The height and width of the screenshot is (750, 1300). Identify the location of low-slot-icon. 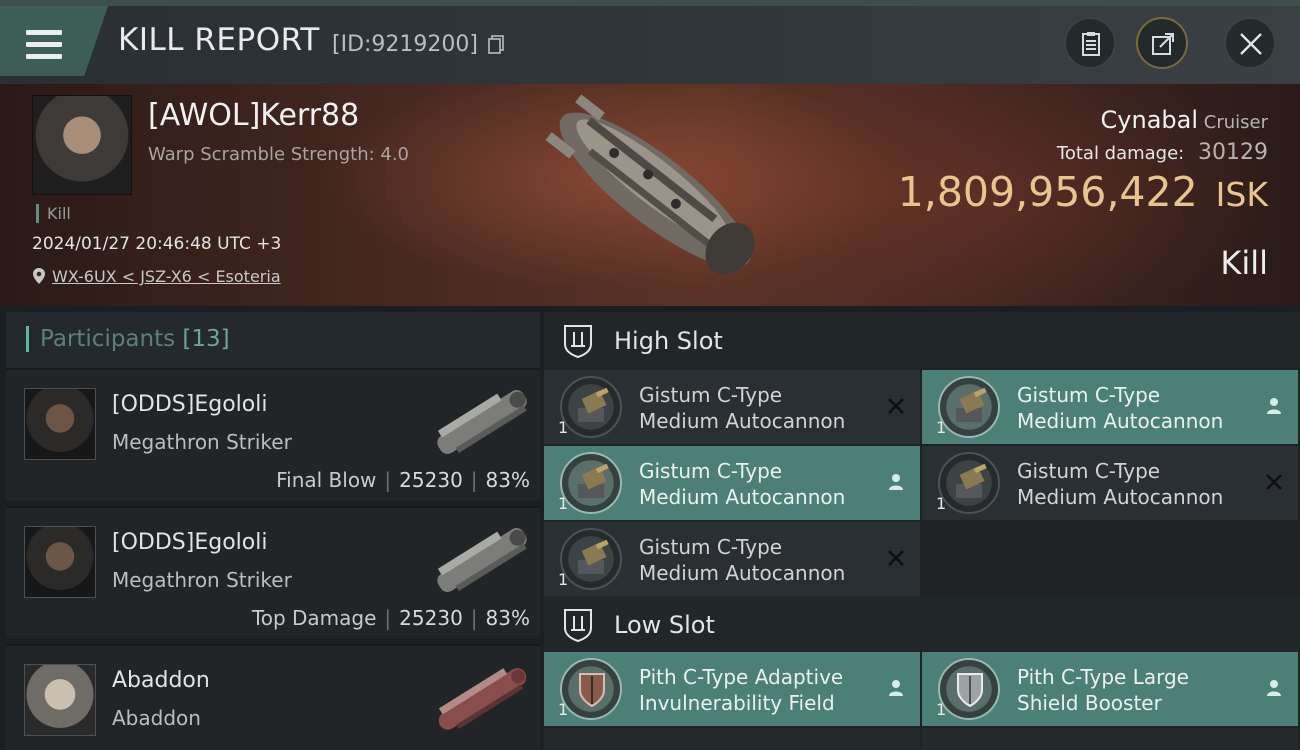
(578, 625).